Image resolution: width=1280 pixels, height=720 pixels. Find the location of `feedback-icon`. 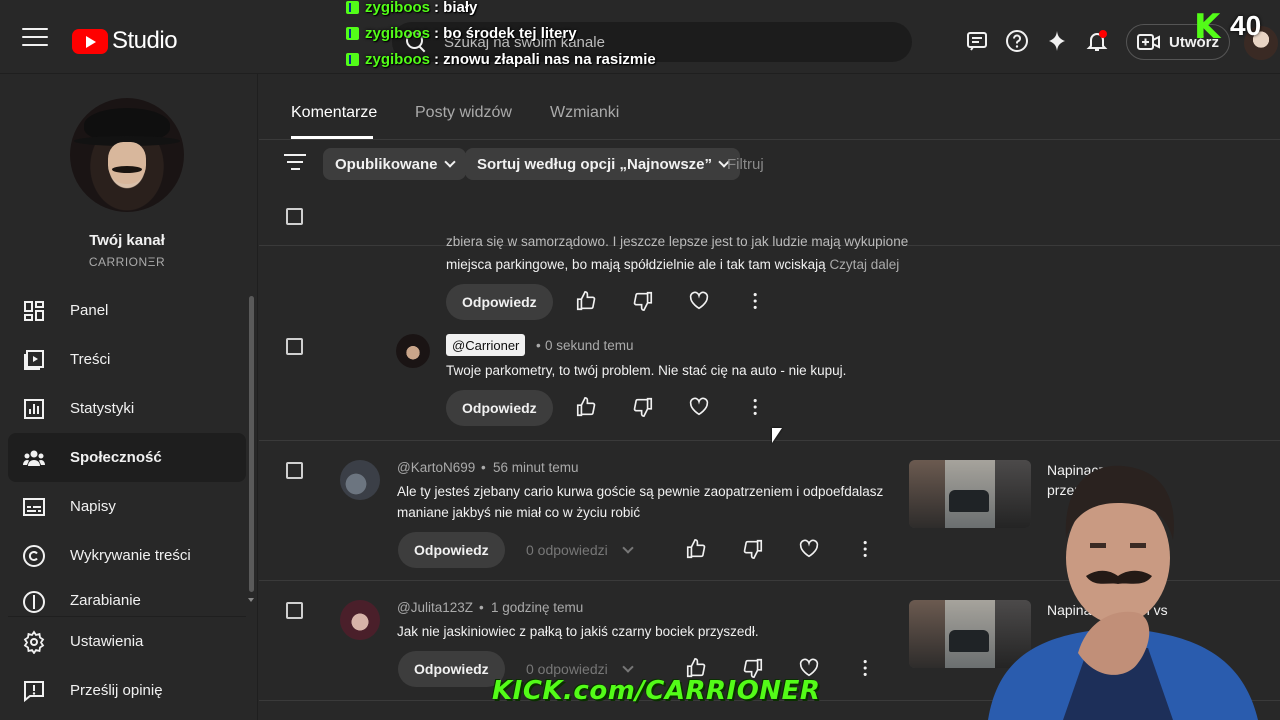

feedback-icon is located at coordinates (34, 692).